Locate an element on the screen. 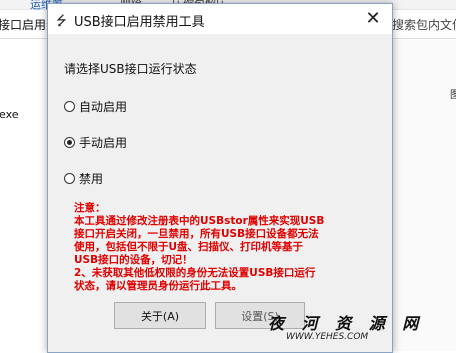 The image size is (456, 353). notice-line: 2、未获取其他低权限的身份无法设置USB接口运行 is located at coordinates (195, 273).